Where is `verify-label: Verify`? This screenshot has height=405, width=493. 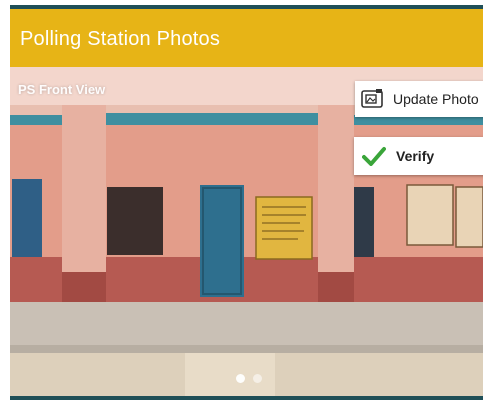 verify-label: Verify is located at coordinates (415, 156).